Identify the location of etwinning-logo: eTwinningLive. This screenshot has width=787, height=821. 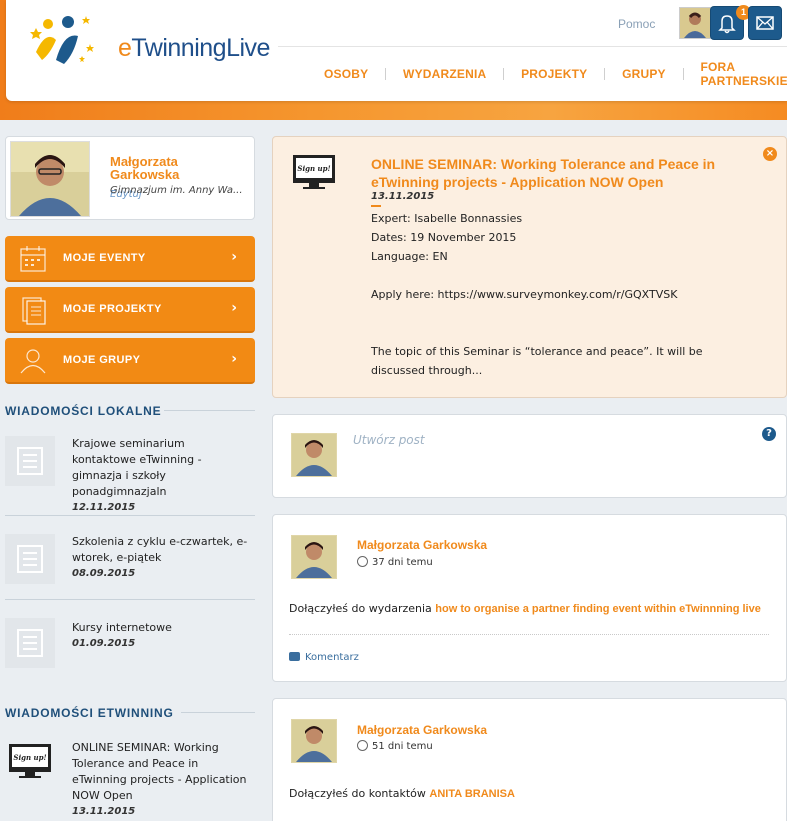
(149, 40).